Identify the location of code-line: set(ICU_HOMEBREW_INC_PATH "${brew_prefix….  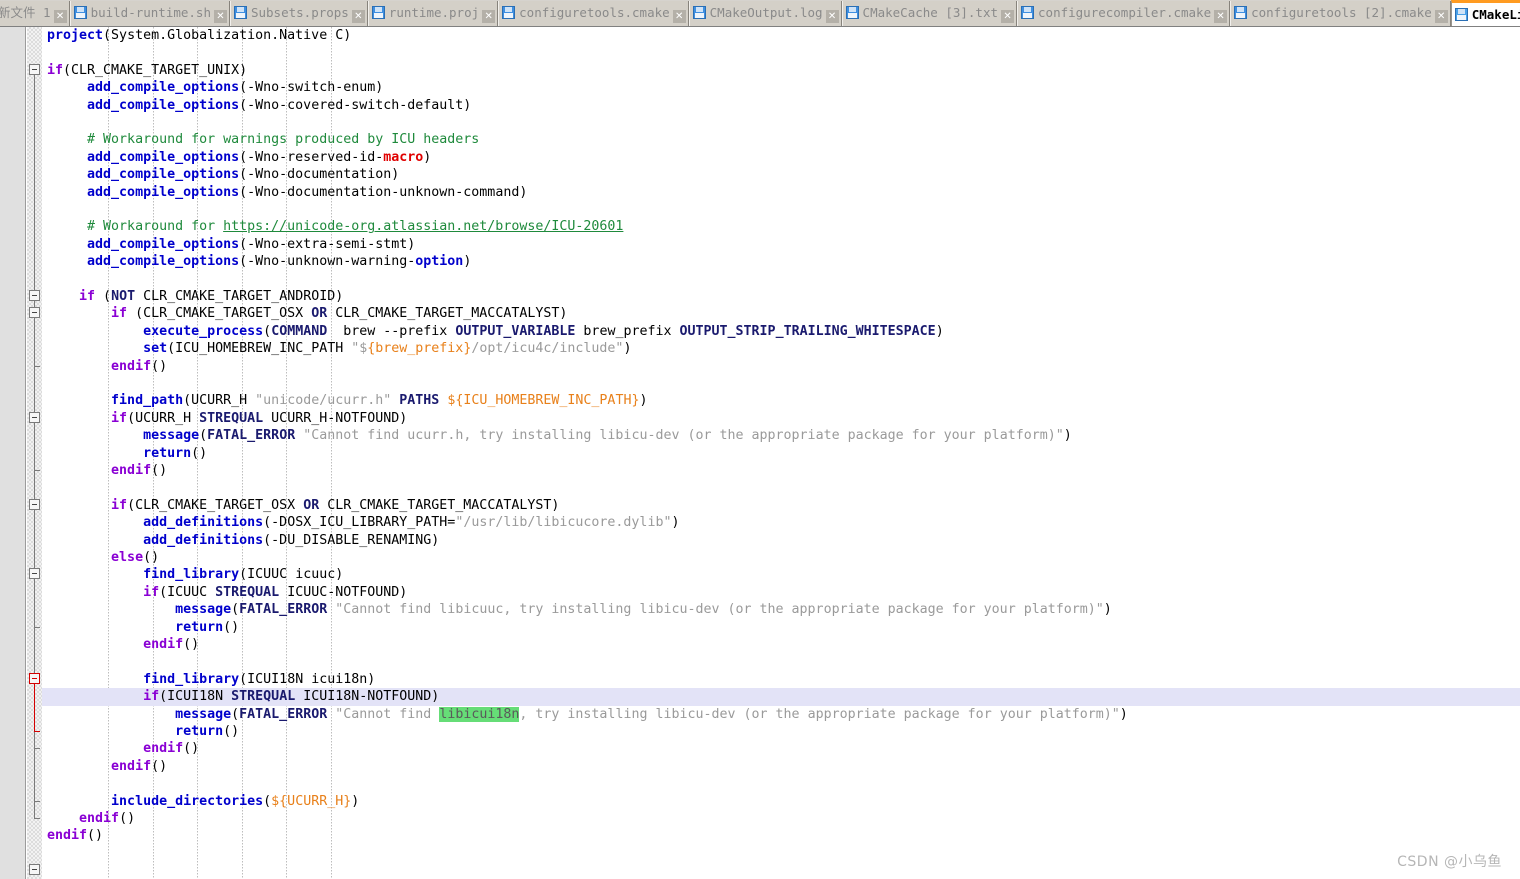
(781, 348).